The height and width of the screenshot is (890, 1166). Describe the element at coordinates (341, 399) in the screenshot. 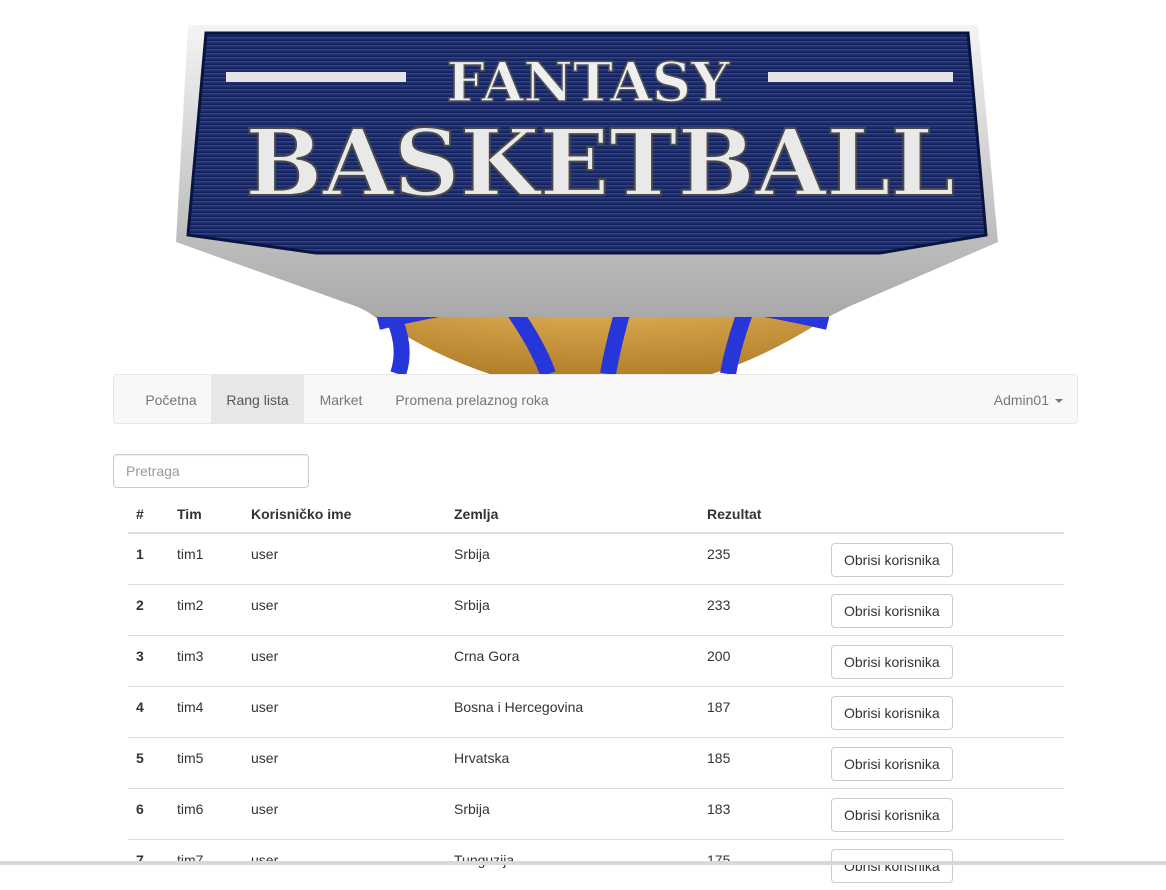

I see `nav-item-market: Market` at that location.